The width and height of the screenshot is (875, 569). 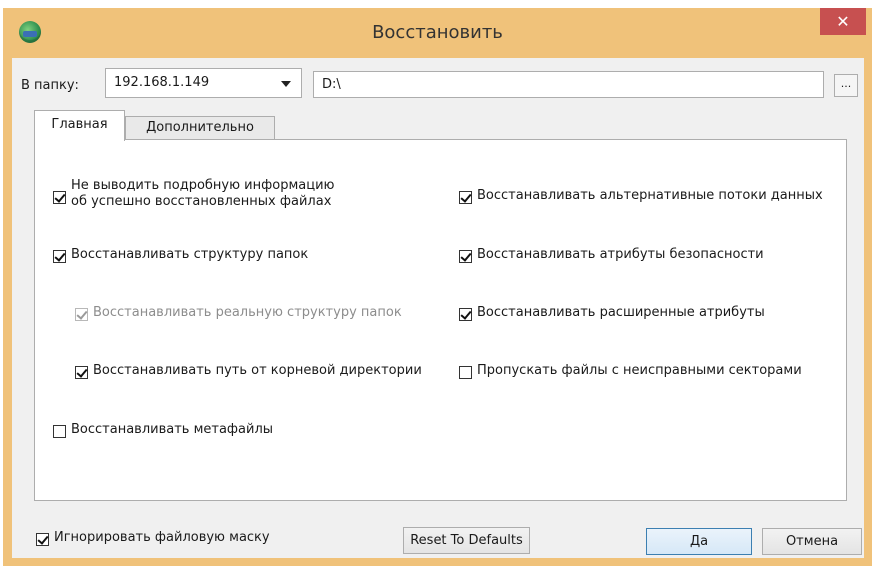 I want to click on restore-real-structure-label: Восстанавливать реальную структуру папок, so click(x=247, y=312).